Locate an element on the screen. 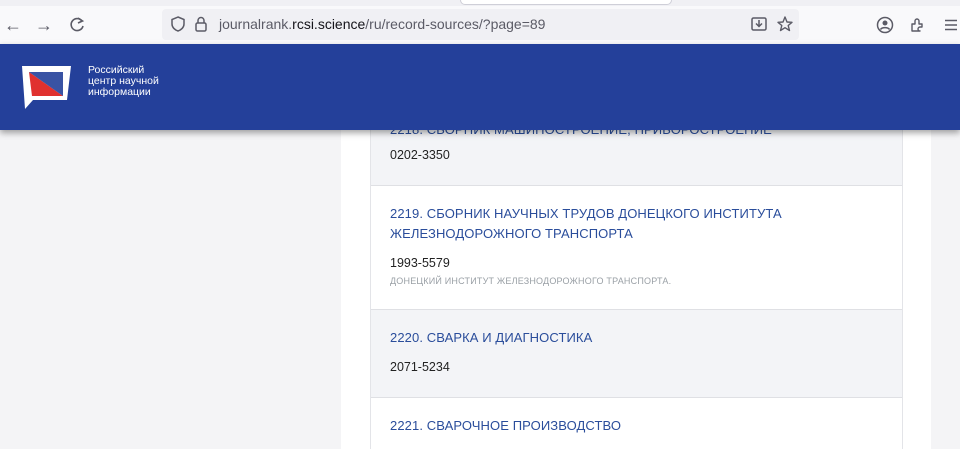 This screenshot has width=960, height=449. logo-text: Российский центр научной информации is located at coordinates (123, 81).